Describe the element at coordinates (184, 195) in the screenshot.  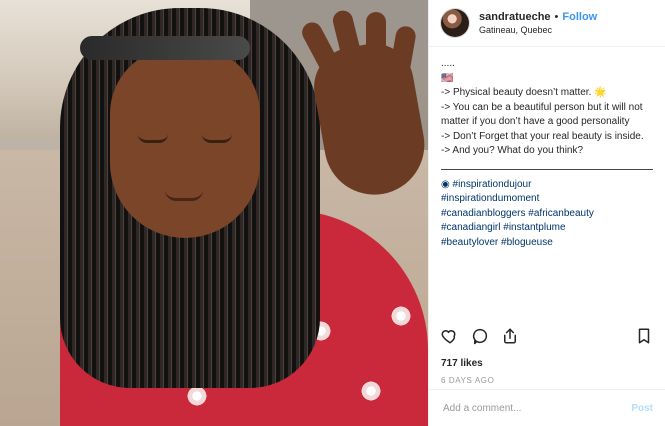
I see `mouth` at that location.